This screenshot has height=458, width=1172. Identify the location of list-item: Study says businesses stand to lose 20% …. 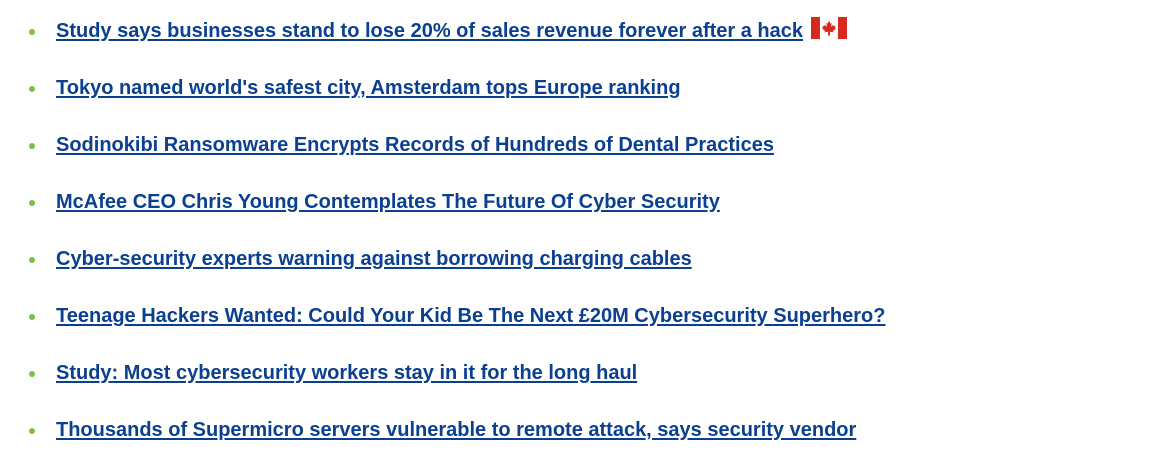
(586, 30).